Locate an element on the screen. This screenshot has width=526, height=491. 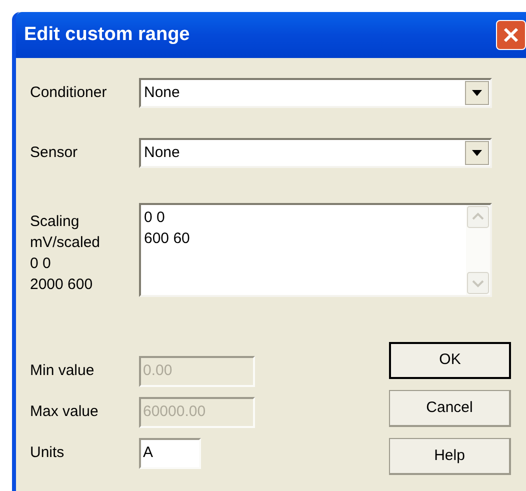
field-label: Sensor is located at coordinates (54, 152).